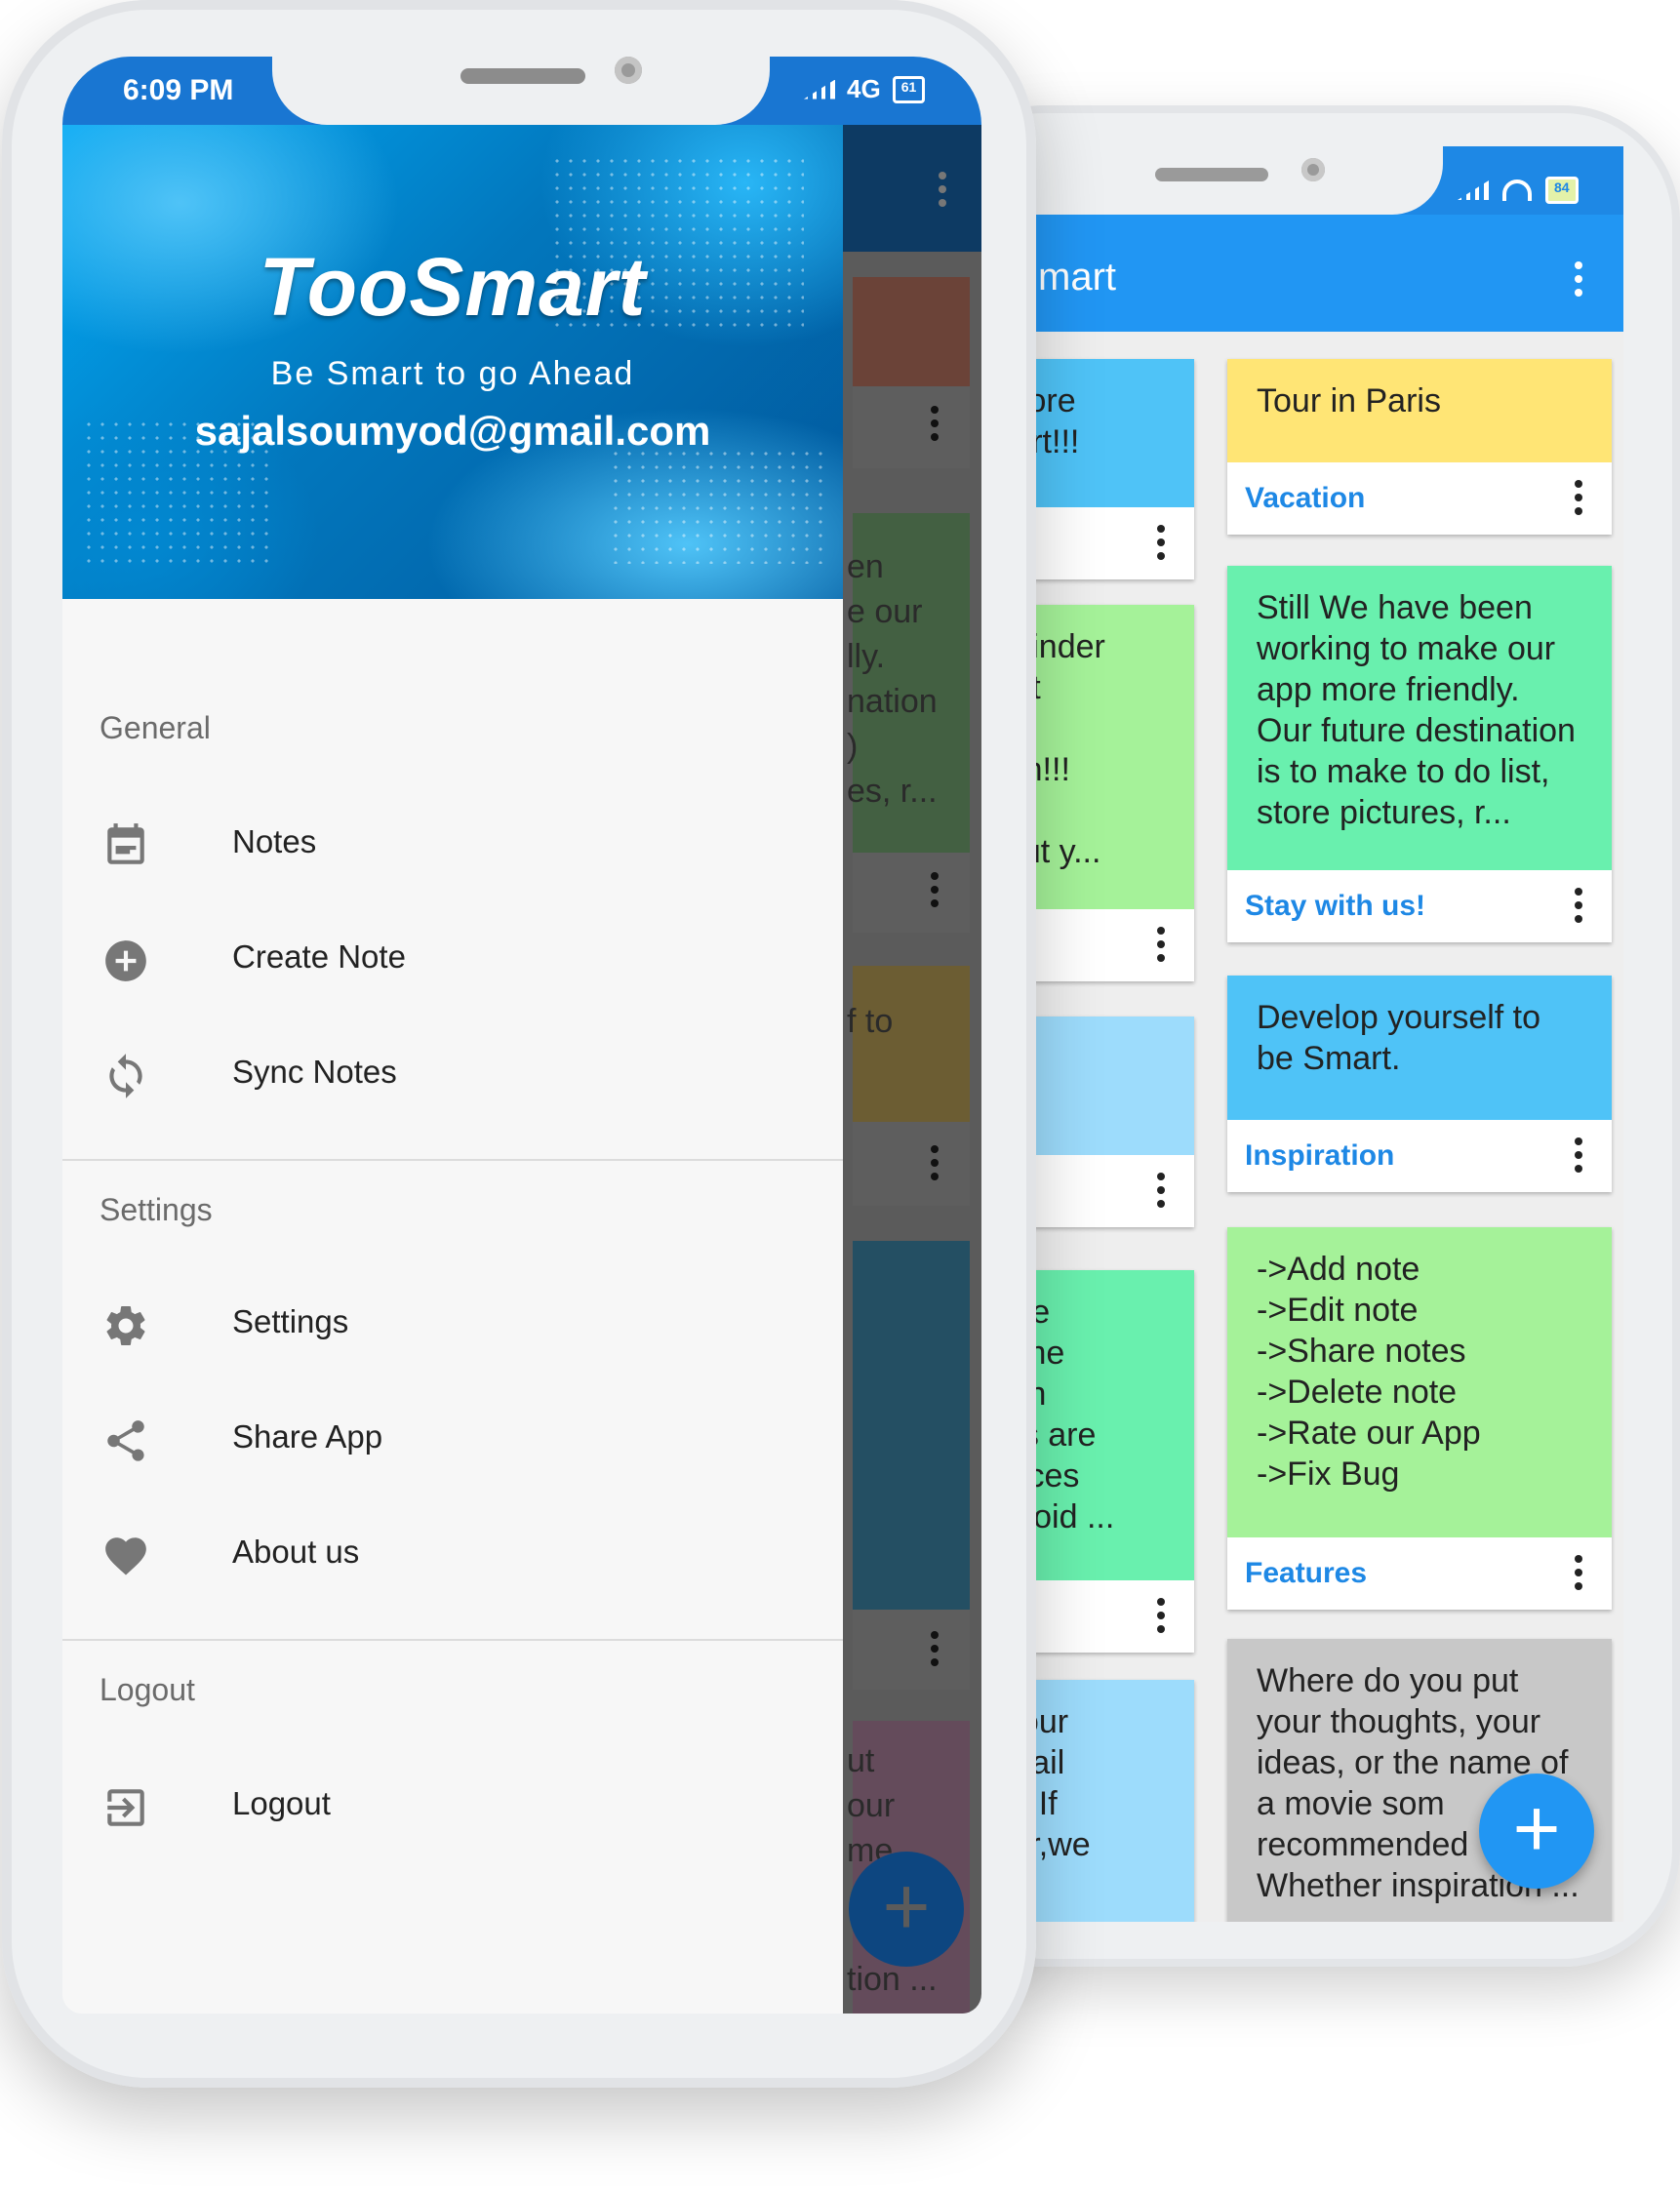  What do you see at coordinates (912, 189) in the screenshot?
I see `dimmed-app-bar` at bounding box center [912, 189].